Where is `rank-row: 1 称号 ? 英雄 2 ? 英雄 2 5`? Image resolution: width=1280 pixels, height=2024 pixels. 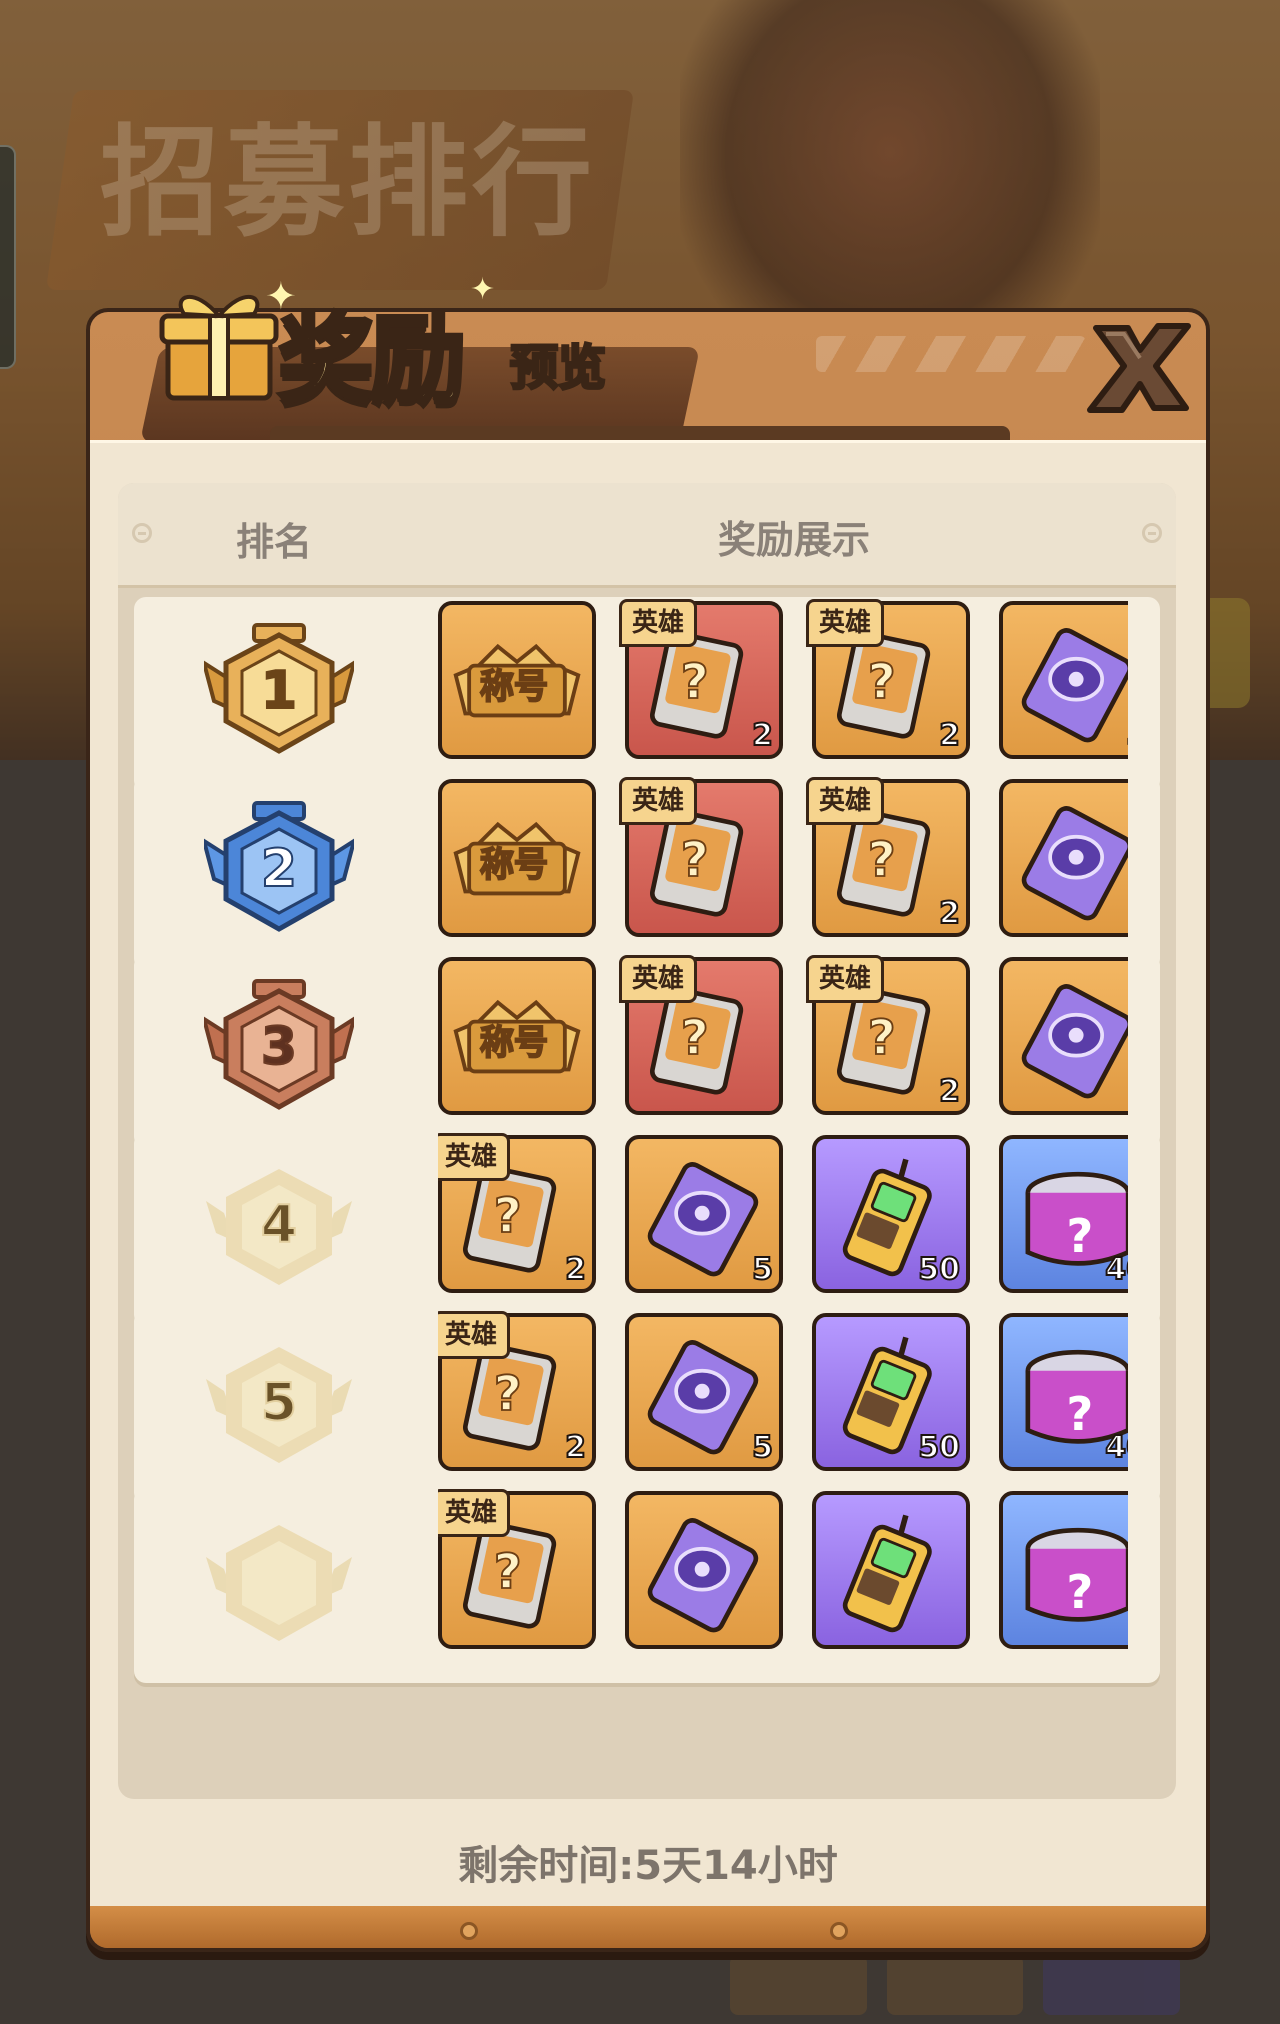
rank-row: 1 称号 ? 英雄 2 ? 英雄 2 5 is located at coordinates (647, 695).